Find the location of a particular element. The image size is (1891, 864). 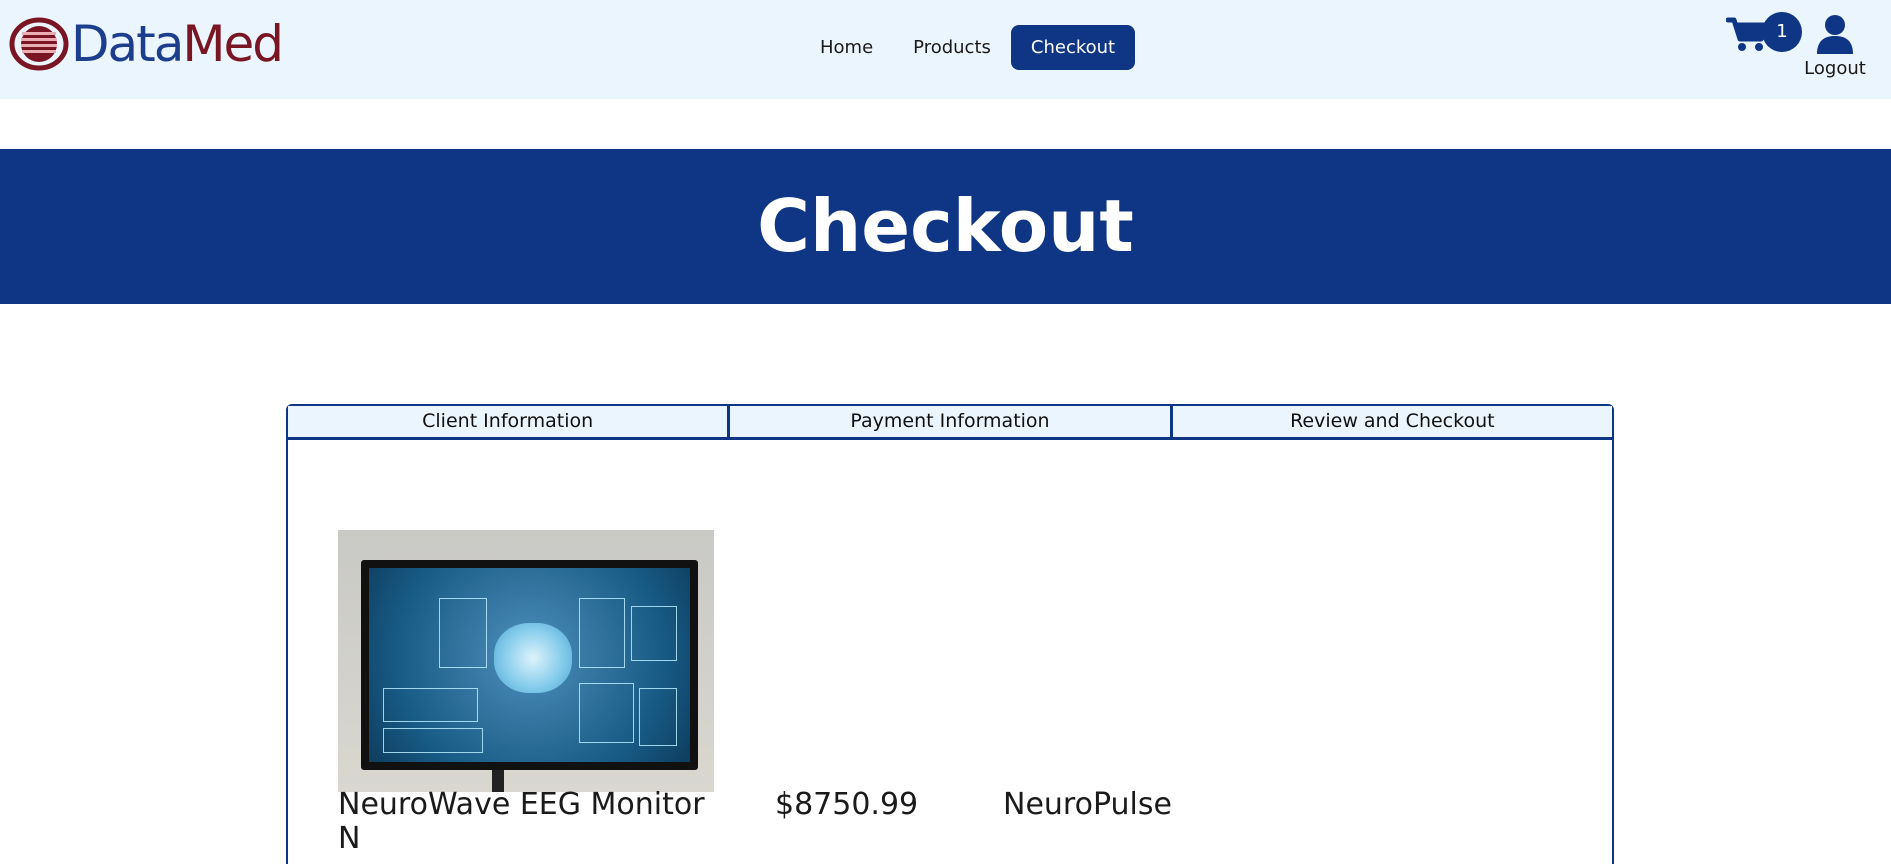

cart-button: 1 is located at coordinates (1766, 37).